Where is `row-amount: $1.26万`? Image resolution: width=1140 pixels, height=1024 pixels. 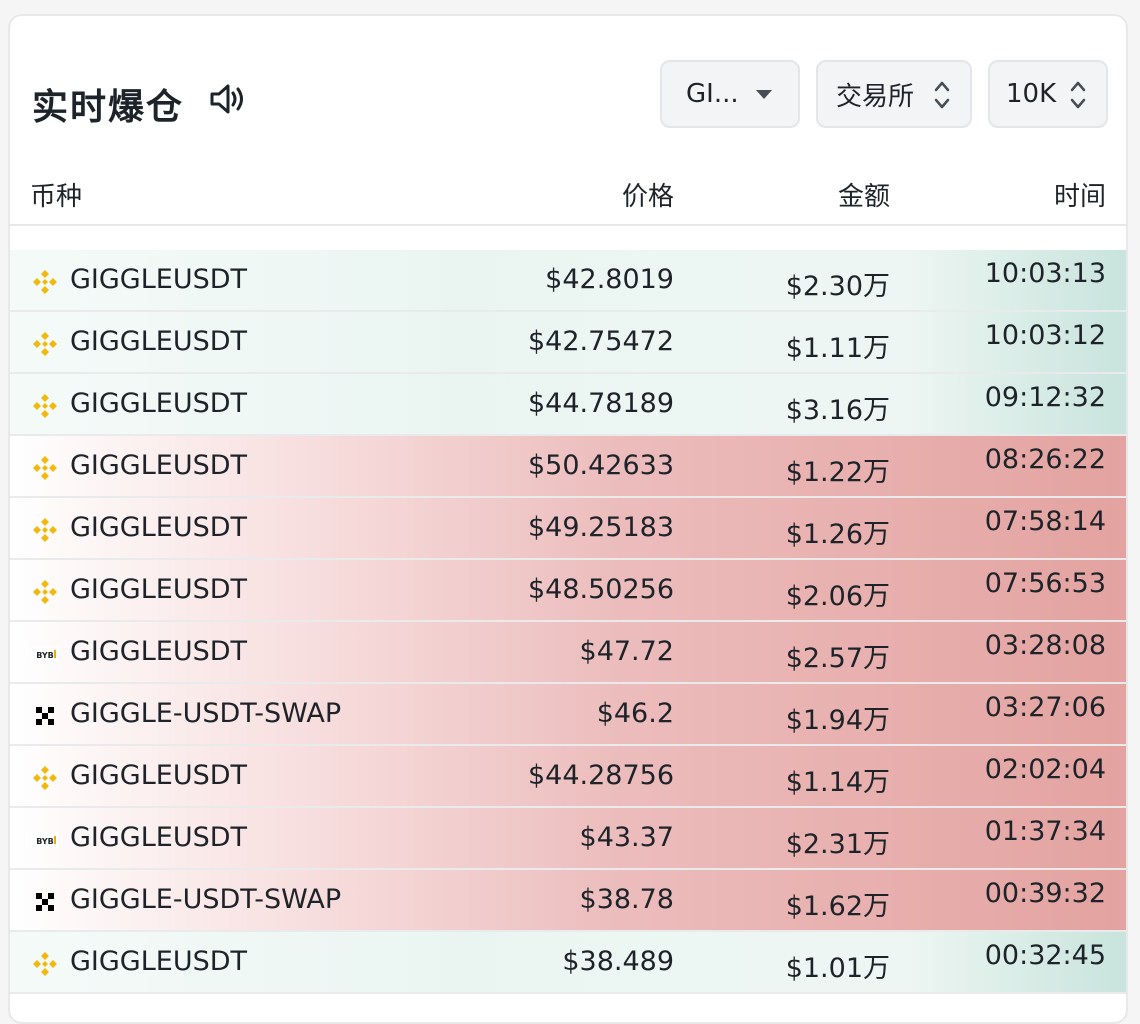 row-amount: $1.26万 is located at coordinates (837, 534).